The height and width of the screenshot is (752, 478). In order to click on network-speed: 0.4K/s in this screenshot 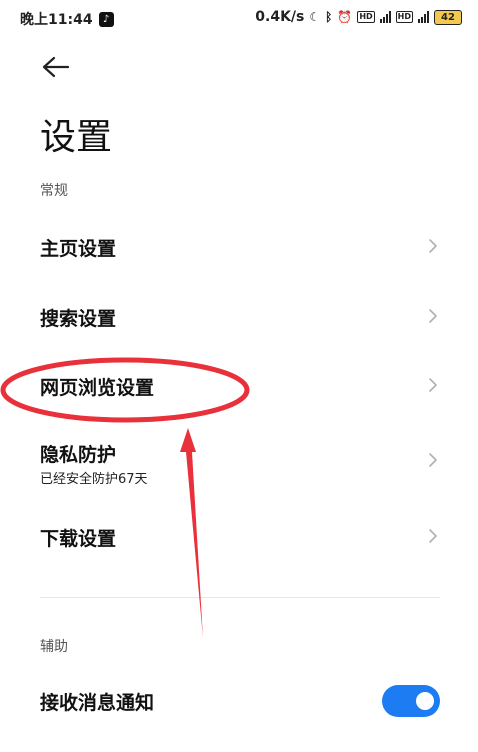, I will do `click(280, 17)`.